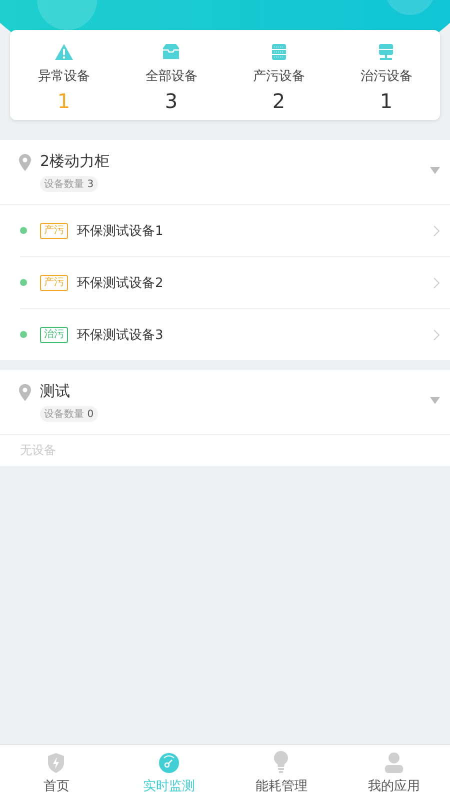 Image resolution: width=450 pixels, height=800 pixels. I want to click on tab: 我的应用, so click(394, 772).